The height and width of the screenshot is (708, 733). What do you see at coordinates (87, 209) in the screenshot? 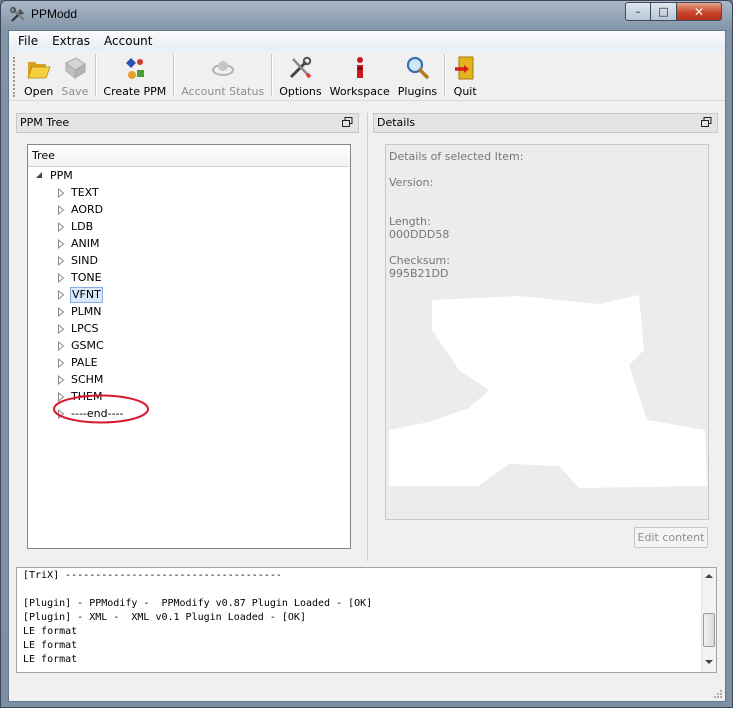
I see `tree-item-label: AORD` at bounding box center [87, 209].